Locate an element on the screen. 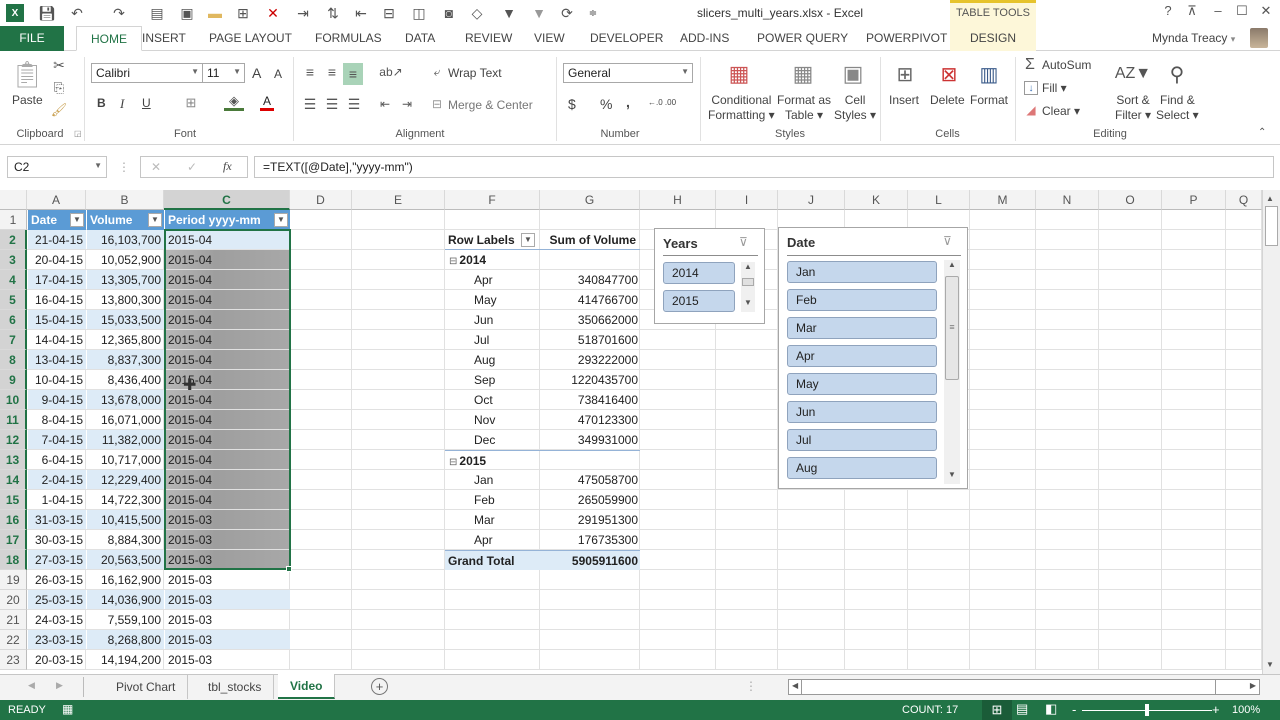  find-select-button: Find & Select ▾ is located at coordinates (1177, 108).